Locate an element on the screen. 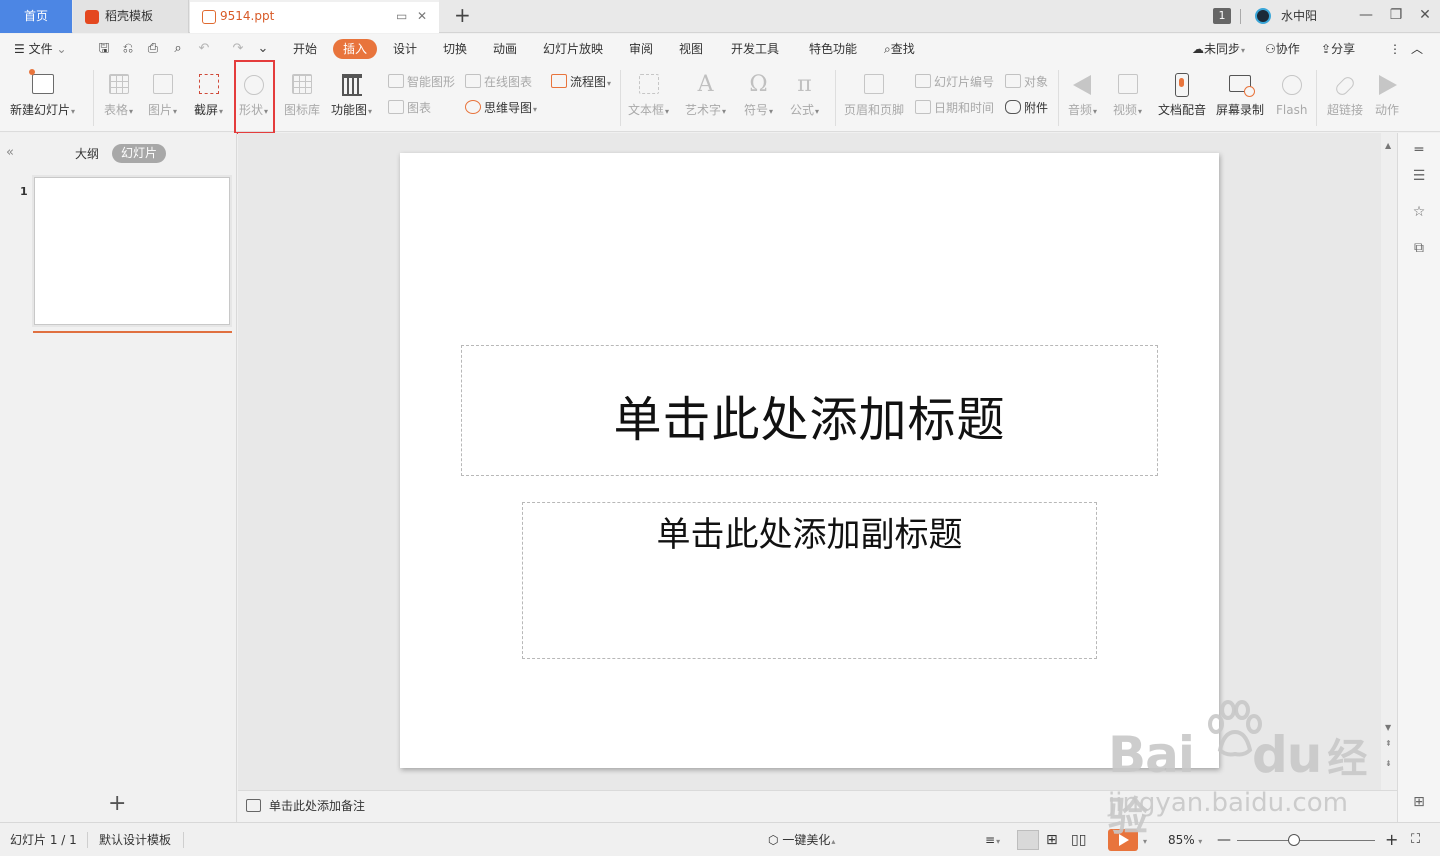  play-slideshow-button is located at coordinates (1123, 840).